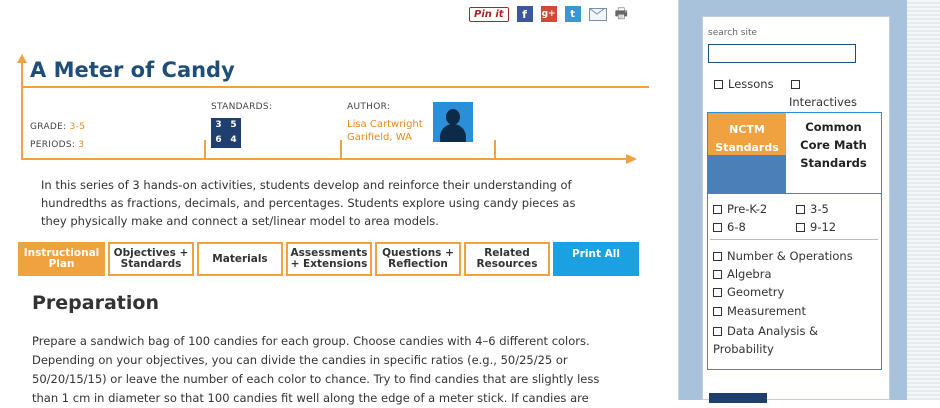 This screenshot has width=940, height=408. Describe the element at coordinates (747, 138) in the screenshot. I see `nctm-standards-label: NCTM Standards` at that location.